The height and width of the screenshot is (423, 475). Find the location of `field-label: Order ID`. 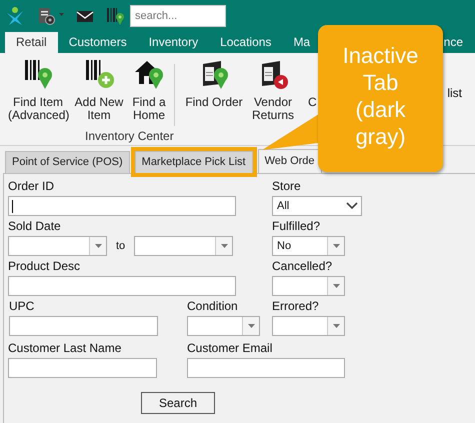

field-label: Order ID is located at coordinates (32, 186).